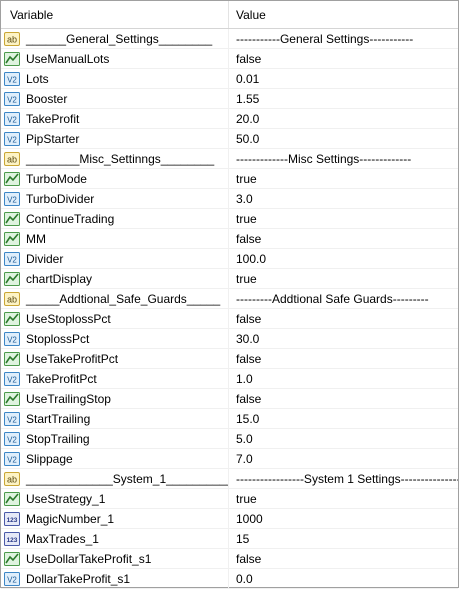  Describe the element at coordinates (343, 438) in the screenshot. I see `value-cell: 5.0` at that location.